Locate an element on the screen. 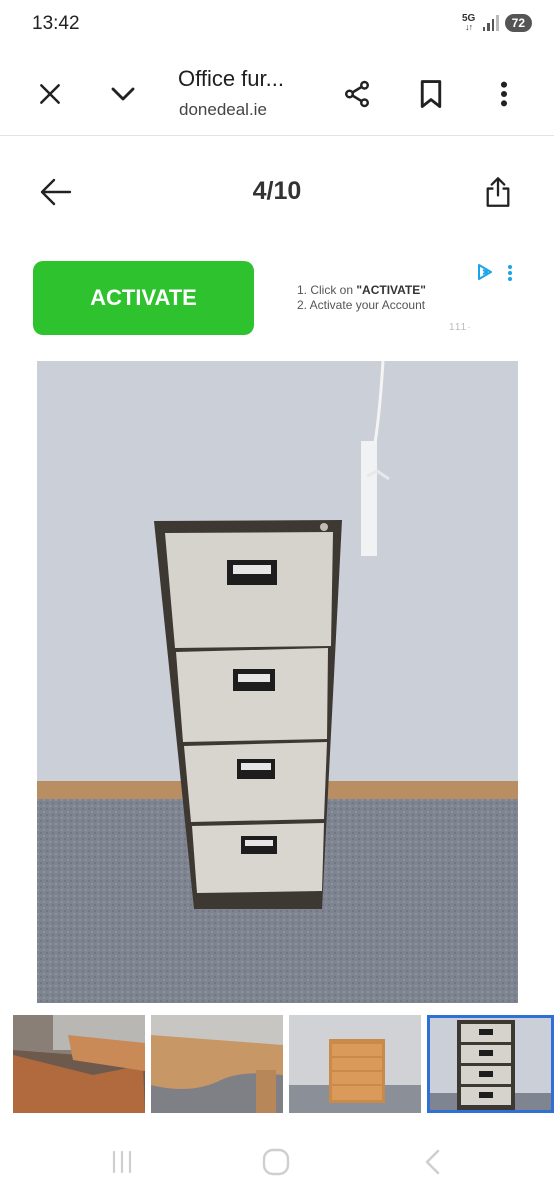 The image size is (554, 1200). status-bar: 13:42 5G ↓↑ 72 is located at coordinates (277, 26).